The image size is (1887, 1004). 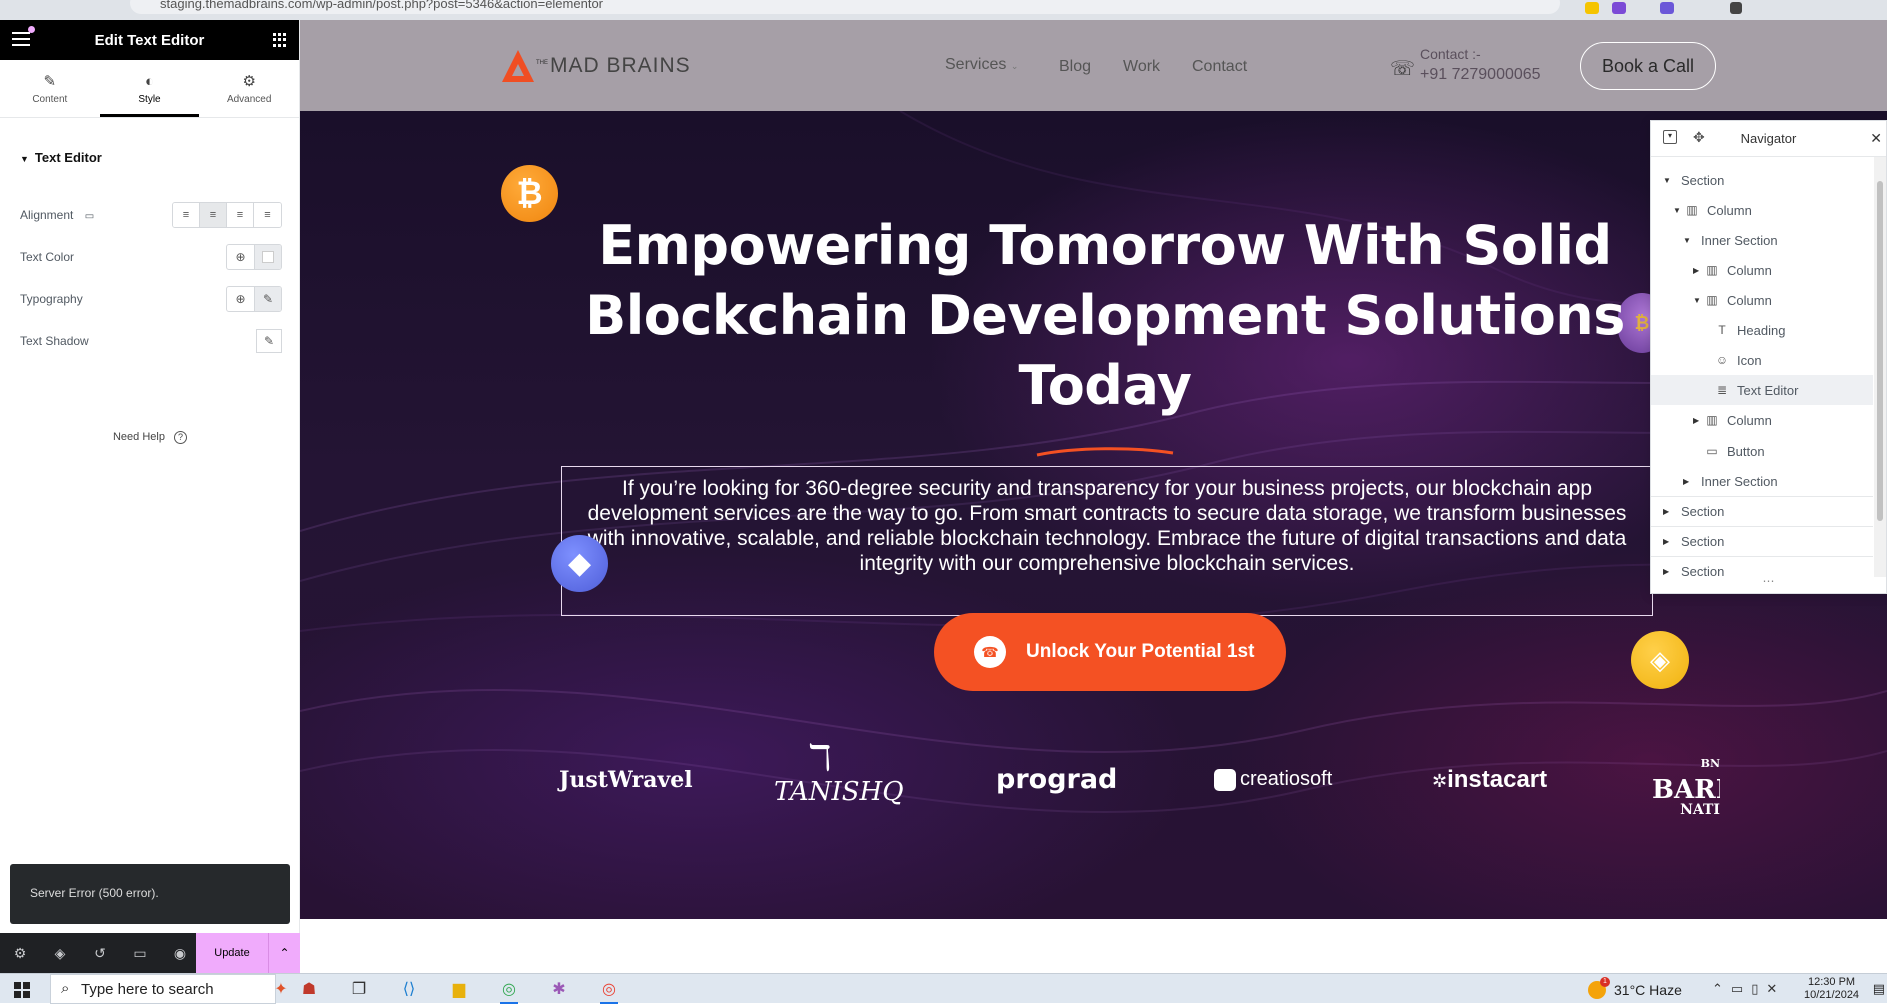 What do you see at coordinates (626, 780) in the screenshot?
I see `client-logo-justwravel: JustWravel` at bounding box center [626, 780].